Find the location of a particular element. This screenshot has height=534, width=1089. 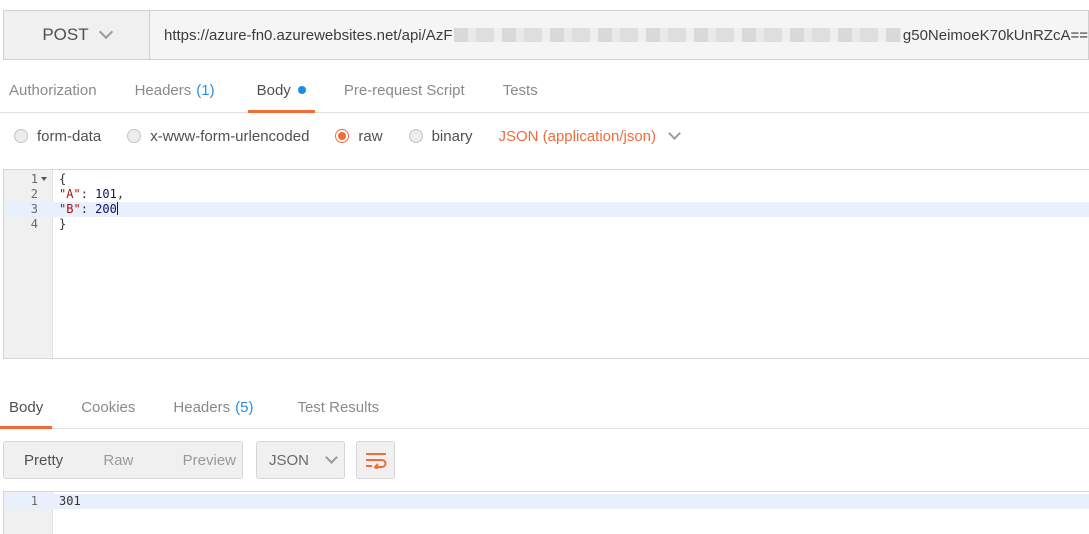

tab-cookies: Cookies is located at coordinates (108, 407).